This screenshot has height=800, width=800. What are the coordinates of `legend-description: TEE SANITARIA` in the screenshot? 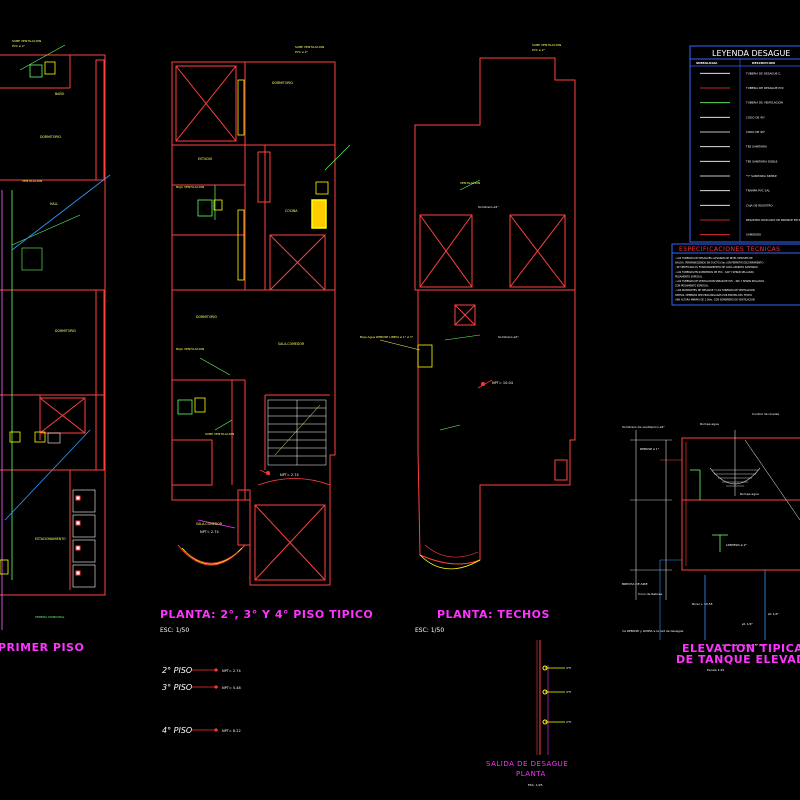 It's located at (756, 147).